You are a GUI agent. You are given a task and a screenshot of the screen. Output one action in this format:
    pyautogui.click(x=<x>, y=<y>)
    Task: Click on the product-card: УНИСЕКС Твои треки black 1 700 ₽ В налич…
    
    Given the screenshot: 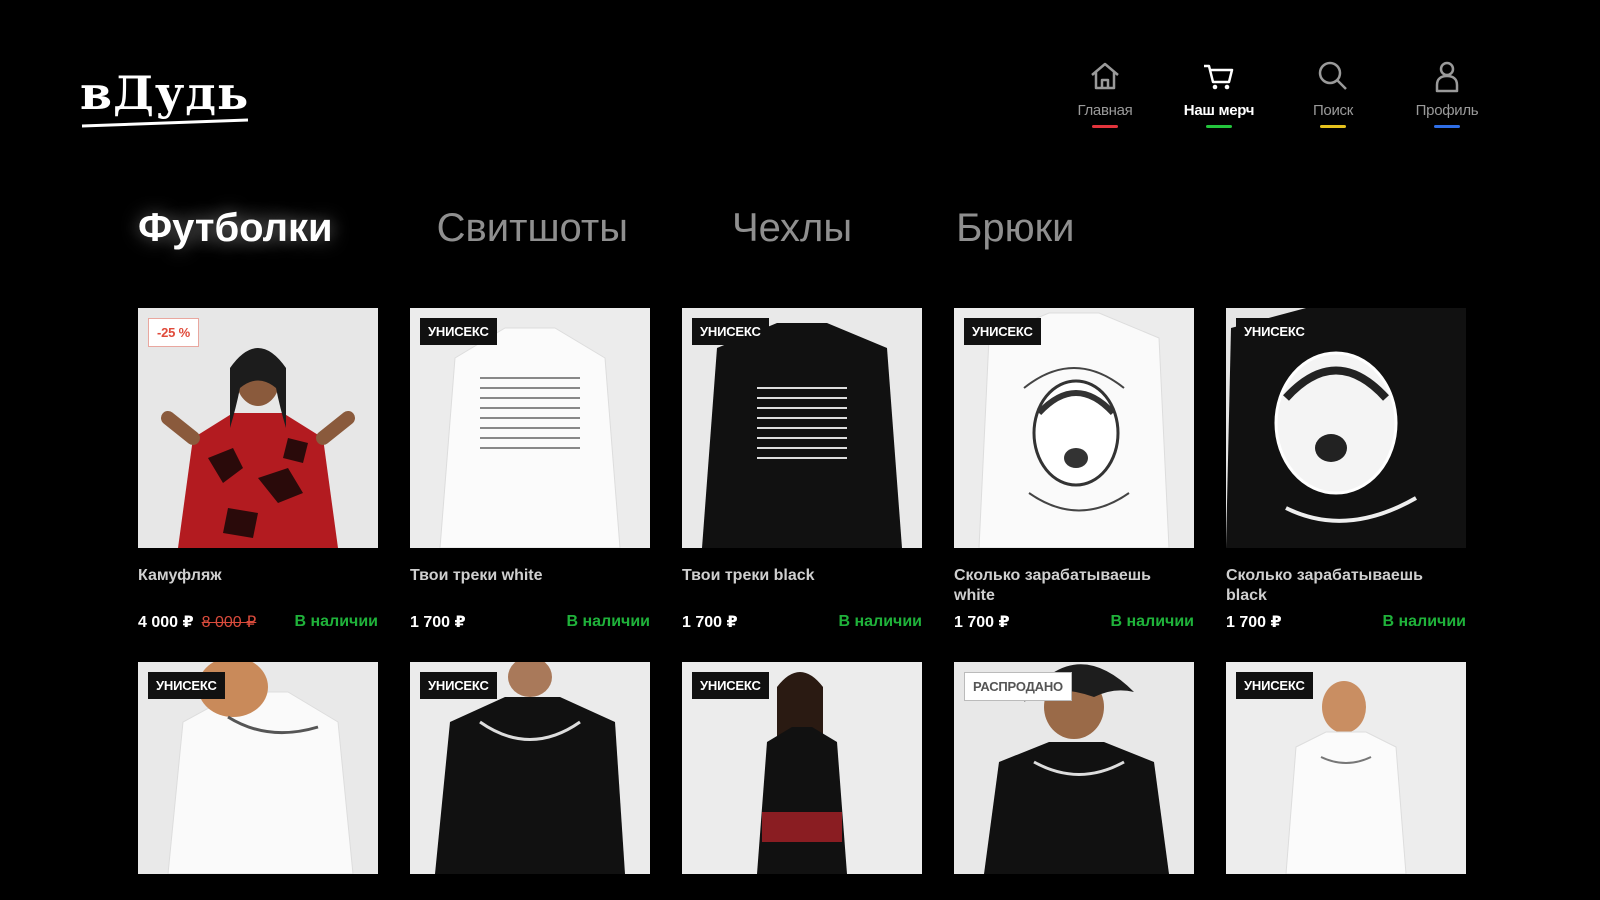 What is the action you would take?
    pyautogui.click(x=802, y=470)
    